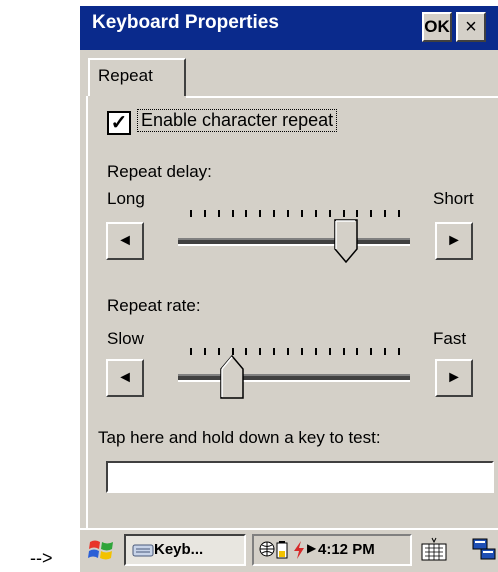  I want to click on repeat-delay-thumb, so click(346, 241).